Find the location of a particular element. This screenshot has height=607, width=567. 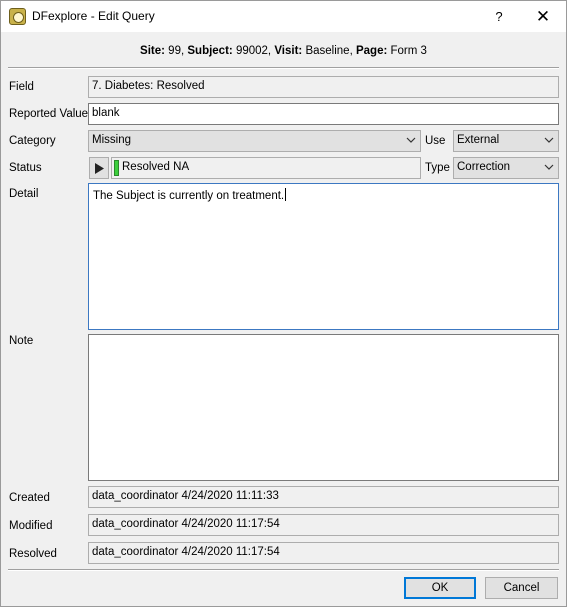

detail-text: The Subject is currently on treatment. is located at coordinates (189, 196).